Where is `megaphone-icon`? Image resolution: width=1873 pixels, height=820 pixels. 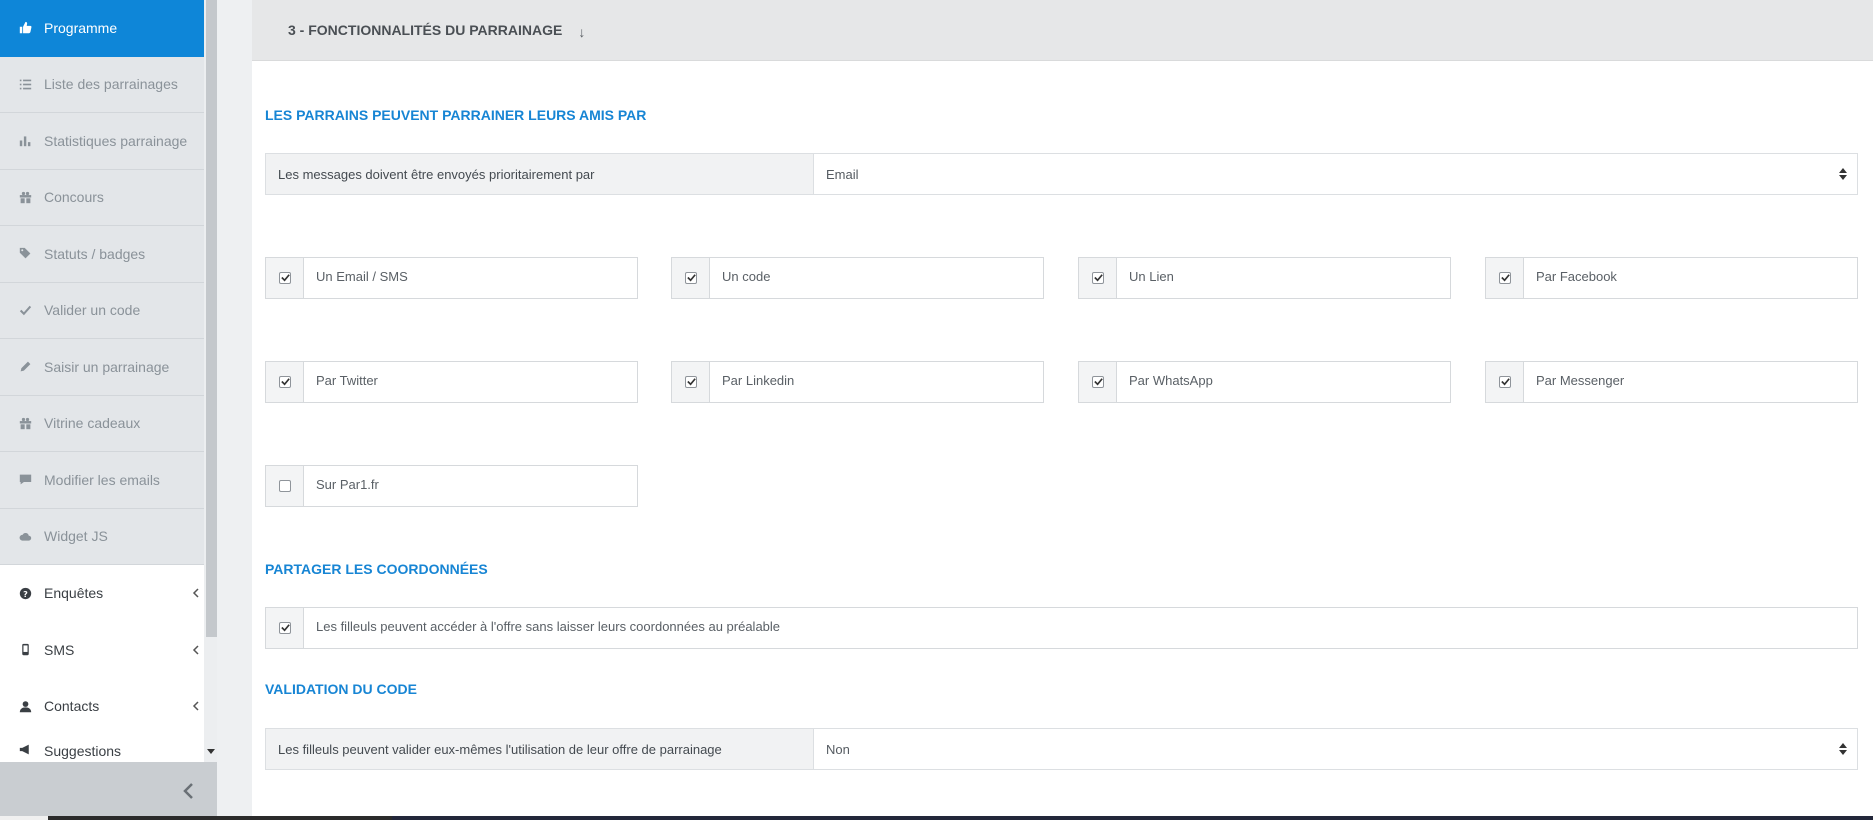
megaphone-icon is located at coordinates (25, 750).